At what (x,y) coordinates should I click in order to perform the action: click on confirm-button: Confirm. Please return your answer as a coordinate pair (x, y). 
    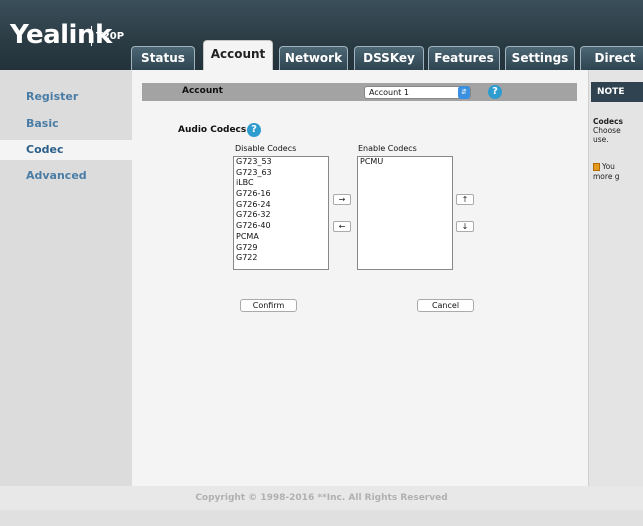
    Looking at the image, I should click on (268, 305).